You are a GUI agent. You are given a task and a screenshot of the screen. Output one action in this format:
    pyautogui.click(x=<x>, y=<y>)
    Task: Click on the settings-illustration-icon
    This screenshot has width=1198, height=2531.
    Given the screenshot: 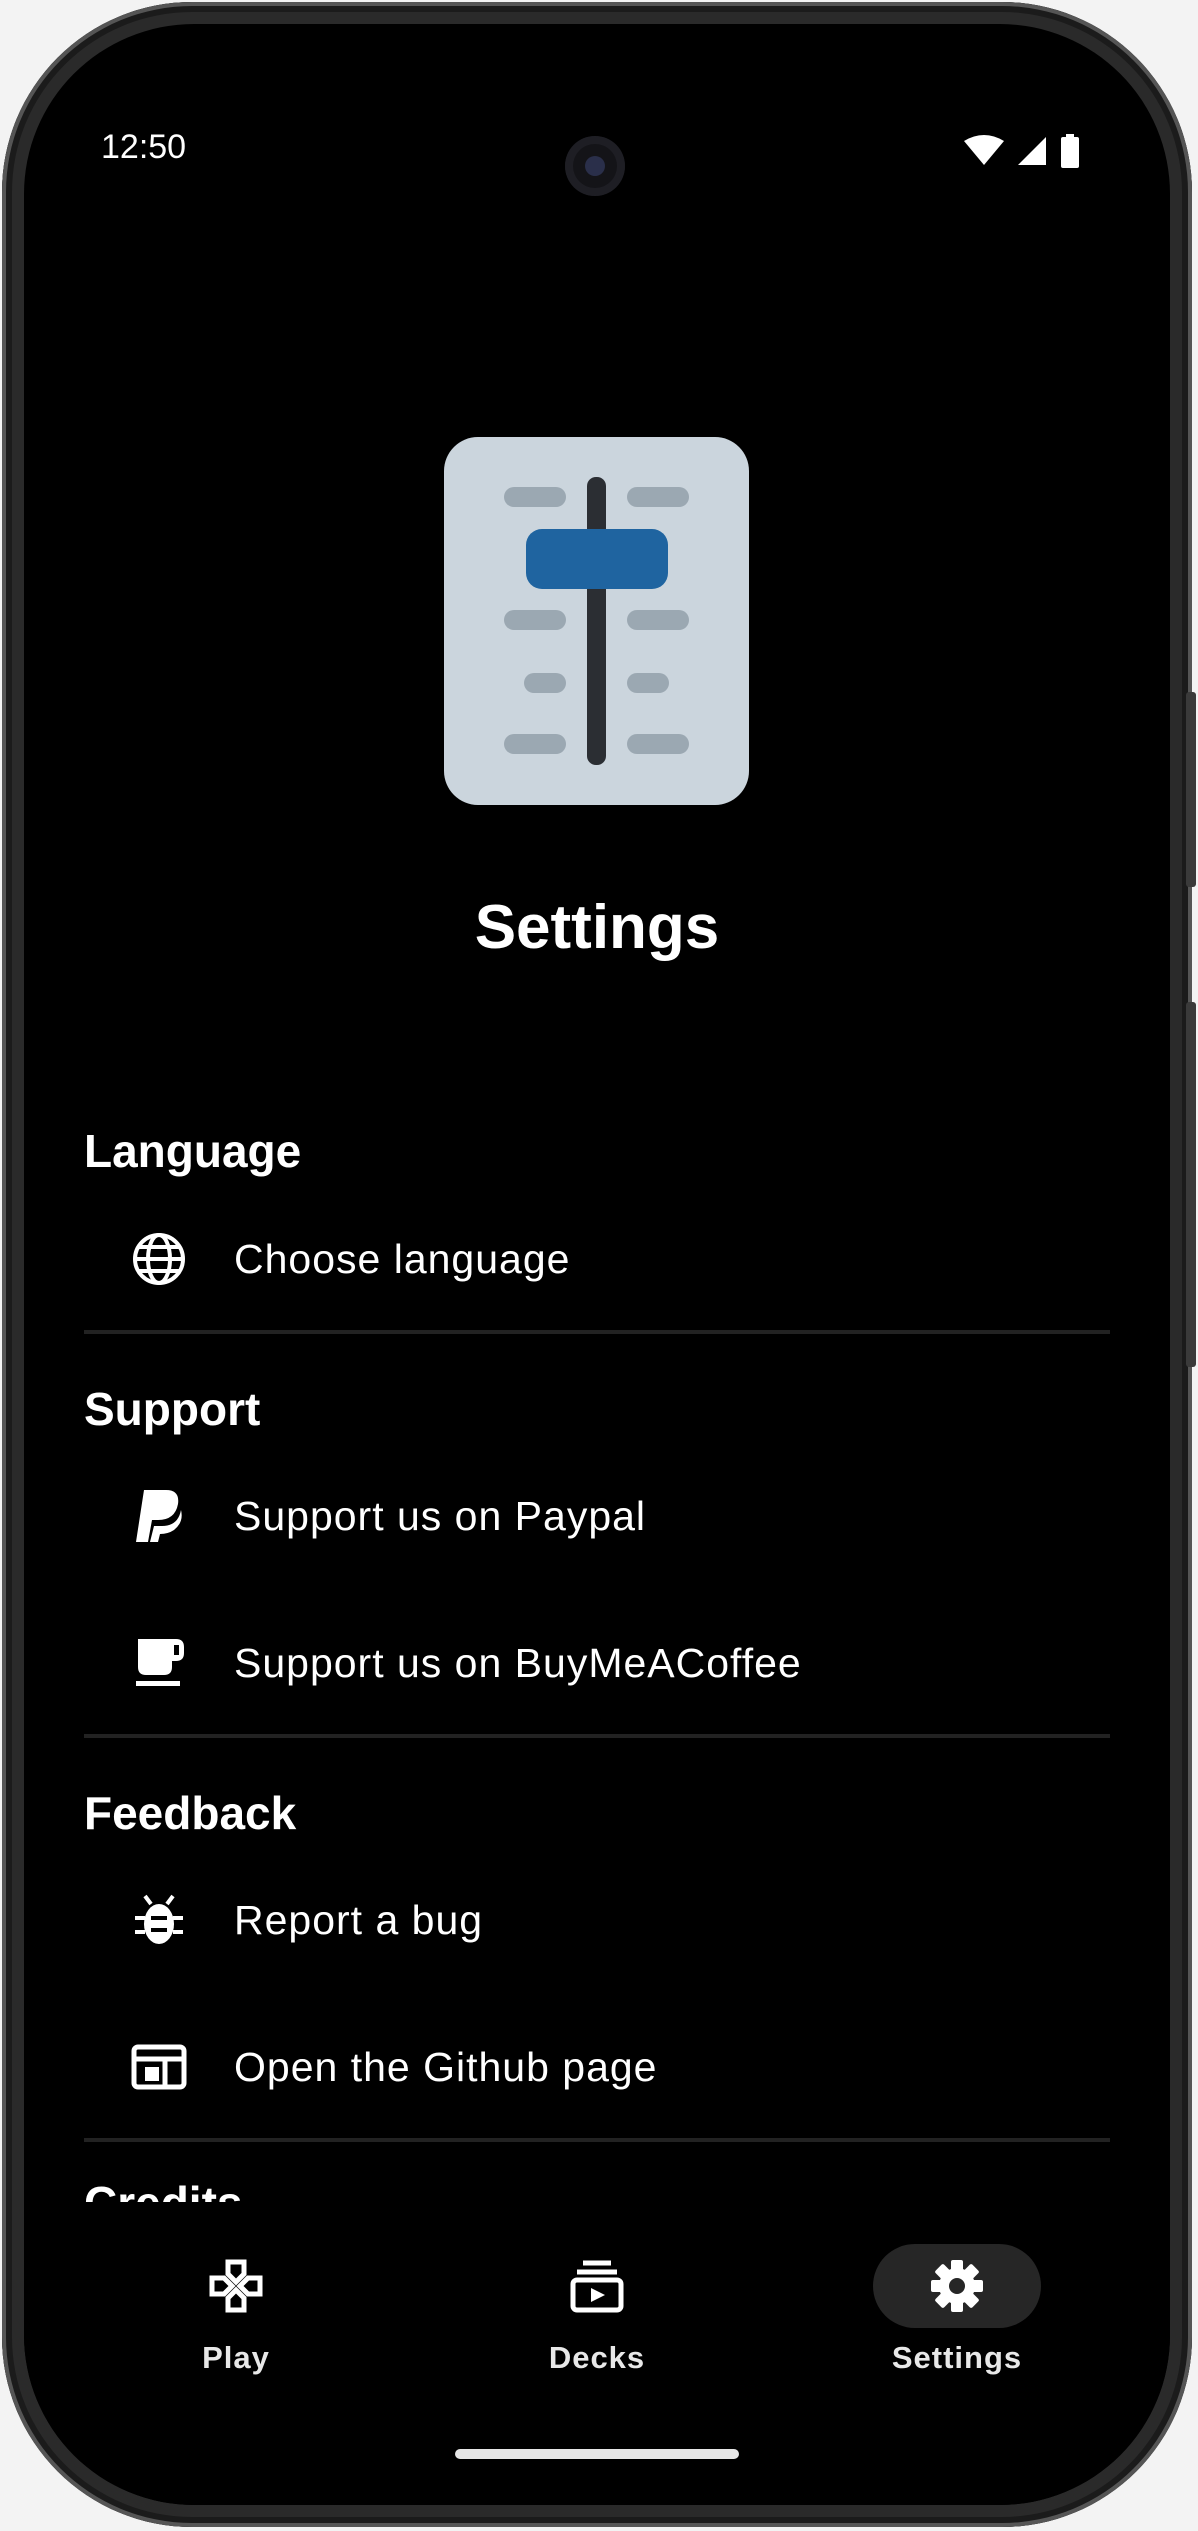 What is the action you would take?
    pyautogui.click(x=596, y=621)
    